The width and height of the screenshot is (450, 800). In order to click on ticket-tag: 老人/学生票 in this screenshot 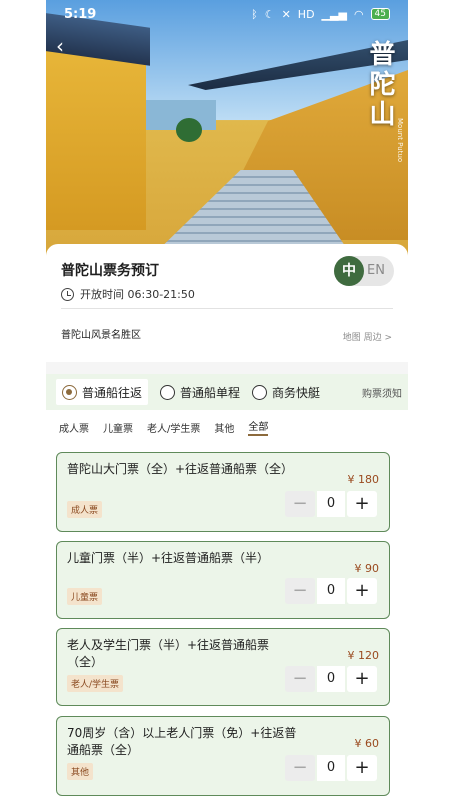, I will do `click(95, 683)`.